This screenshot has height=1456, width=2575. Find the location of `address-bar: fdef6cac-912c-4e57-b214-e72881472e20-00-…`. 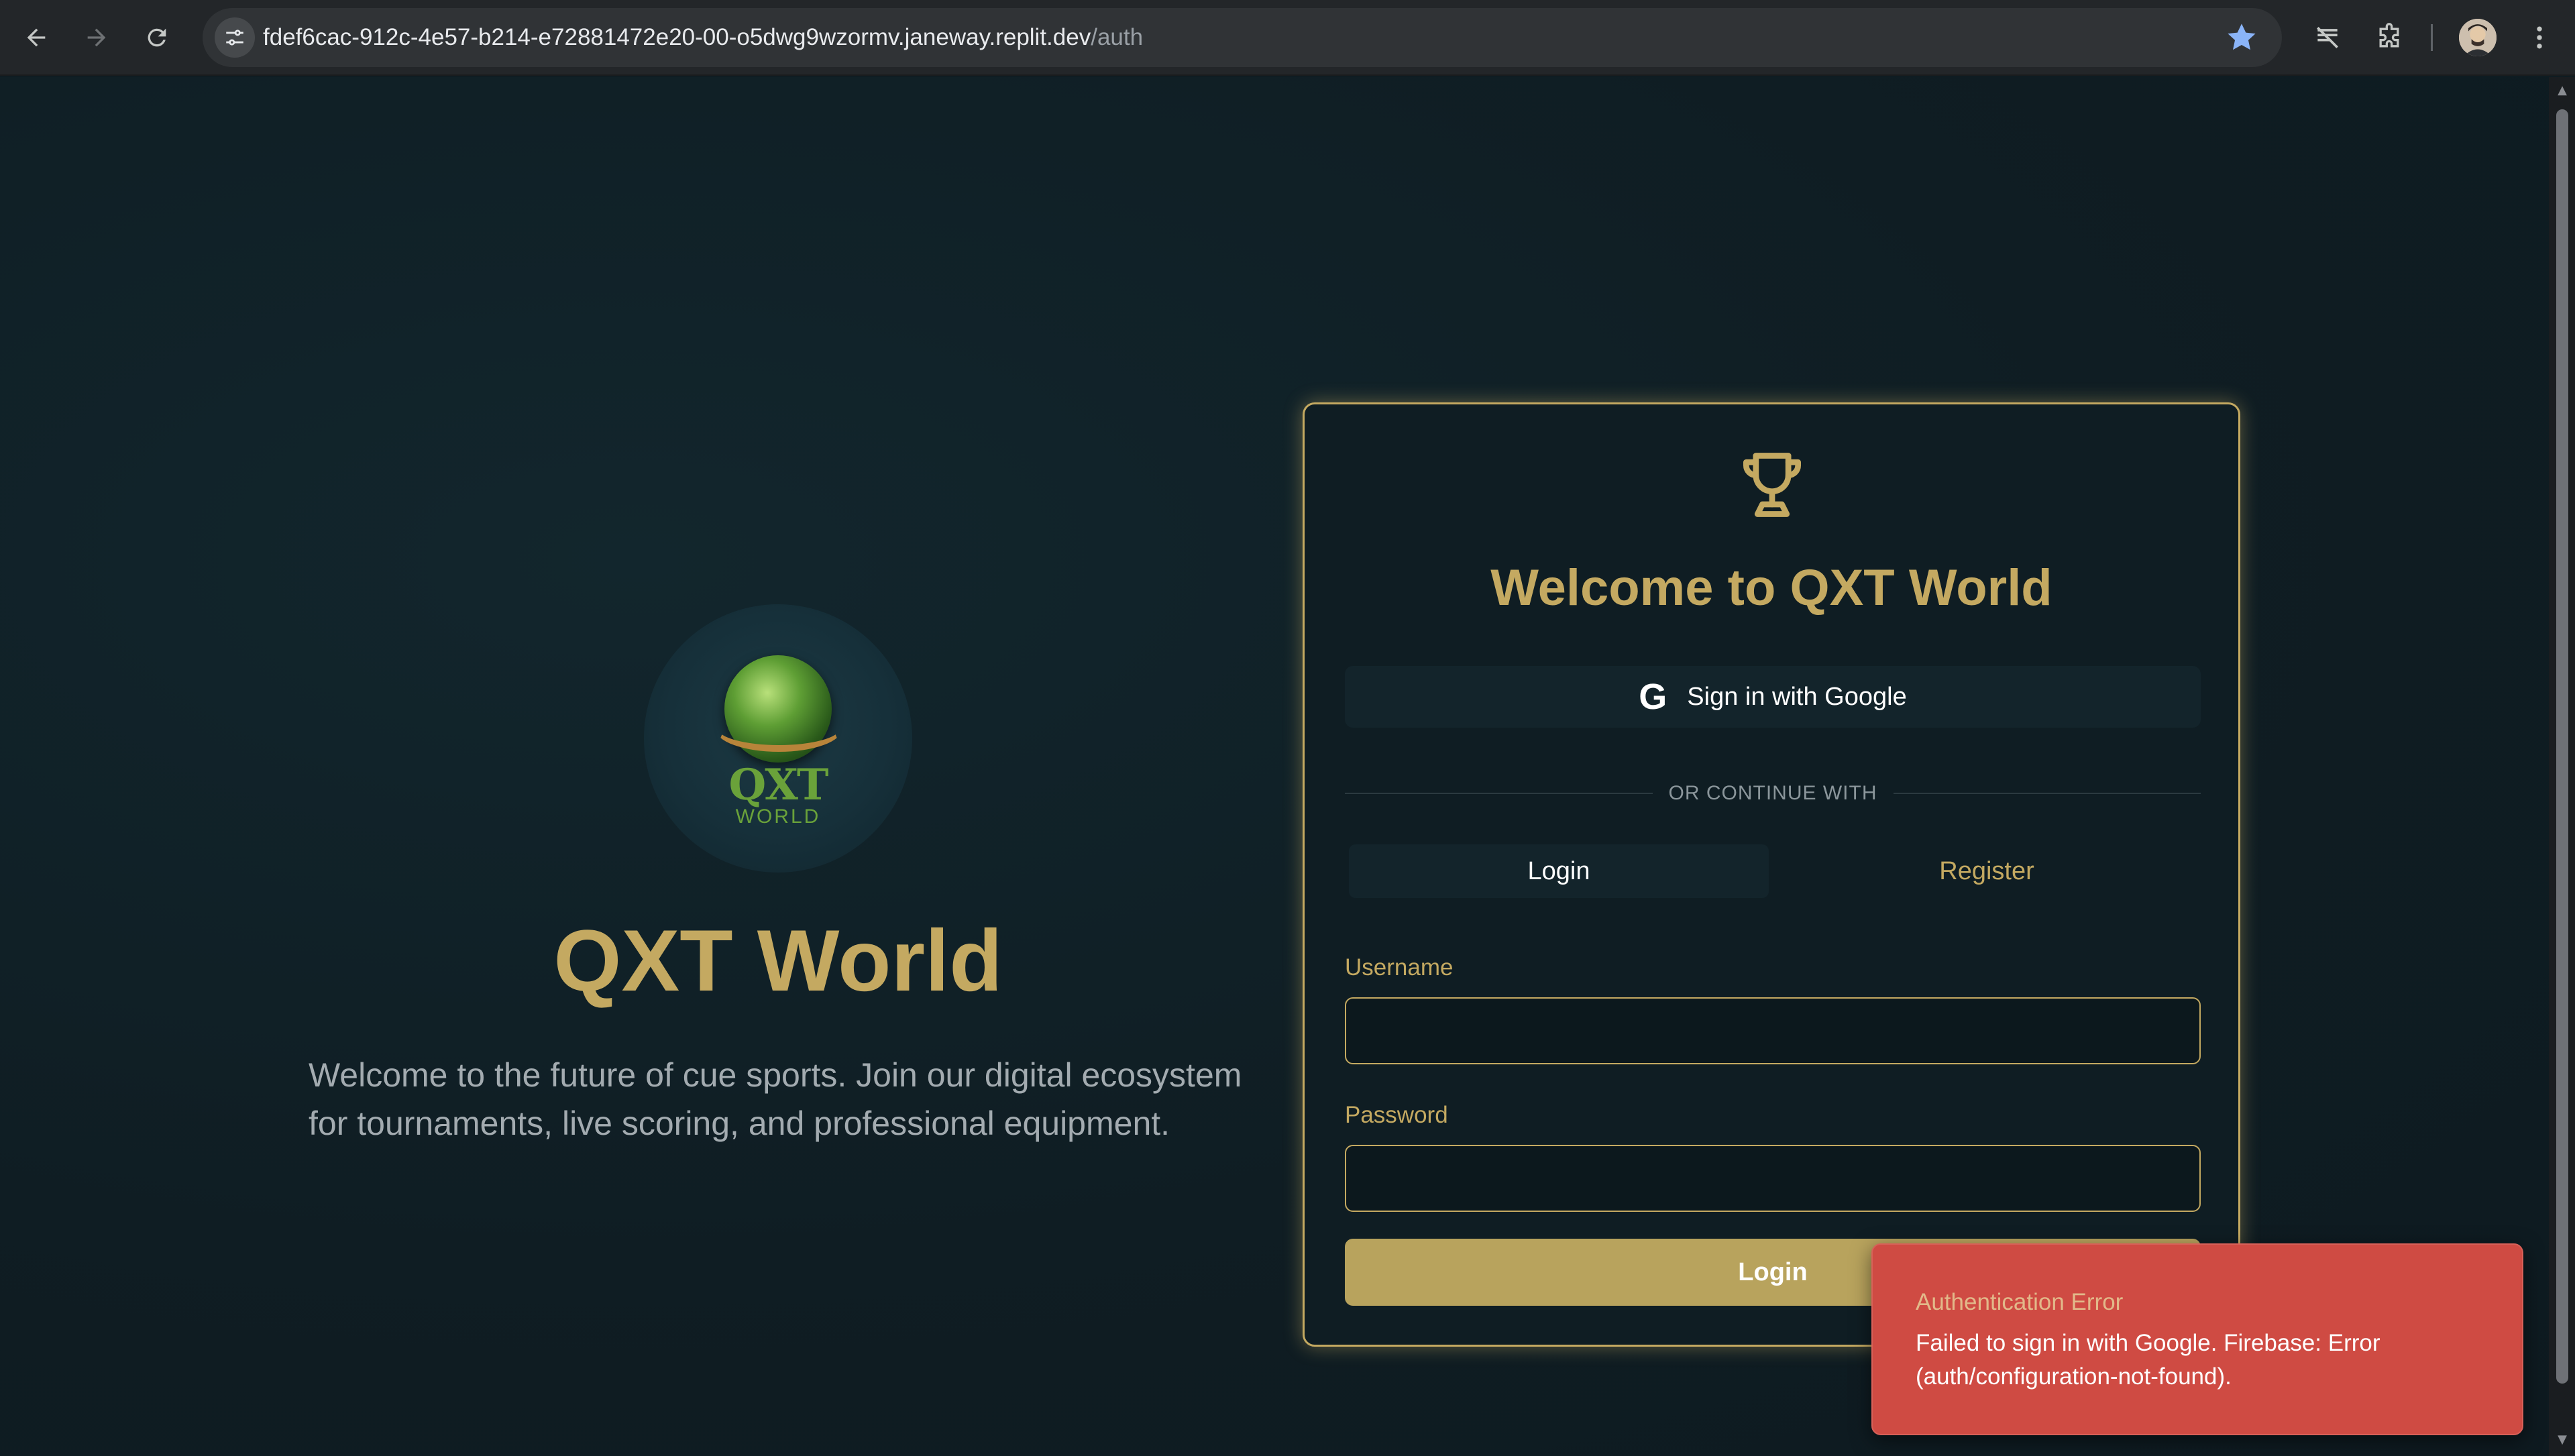

address-bar: fdef6cac-912c-4e57-b214-e72881472e20-00-… is located at coordinates (1242, 37).